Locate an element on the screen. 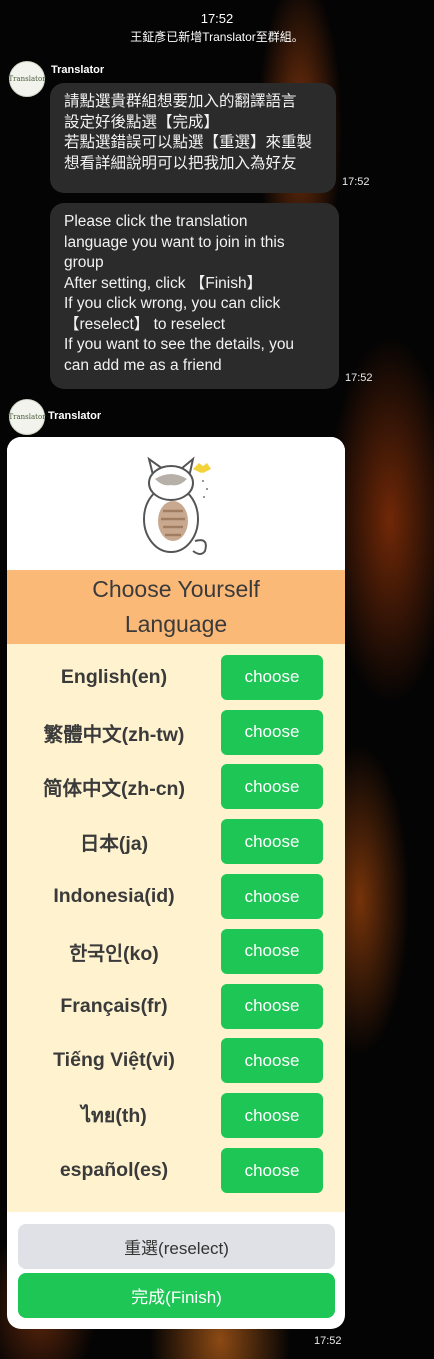 This screenshot has width=434, height=1359. card-hero is located at coordinates (176, 503).